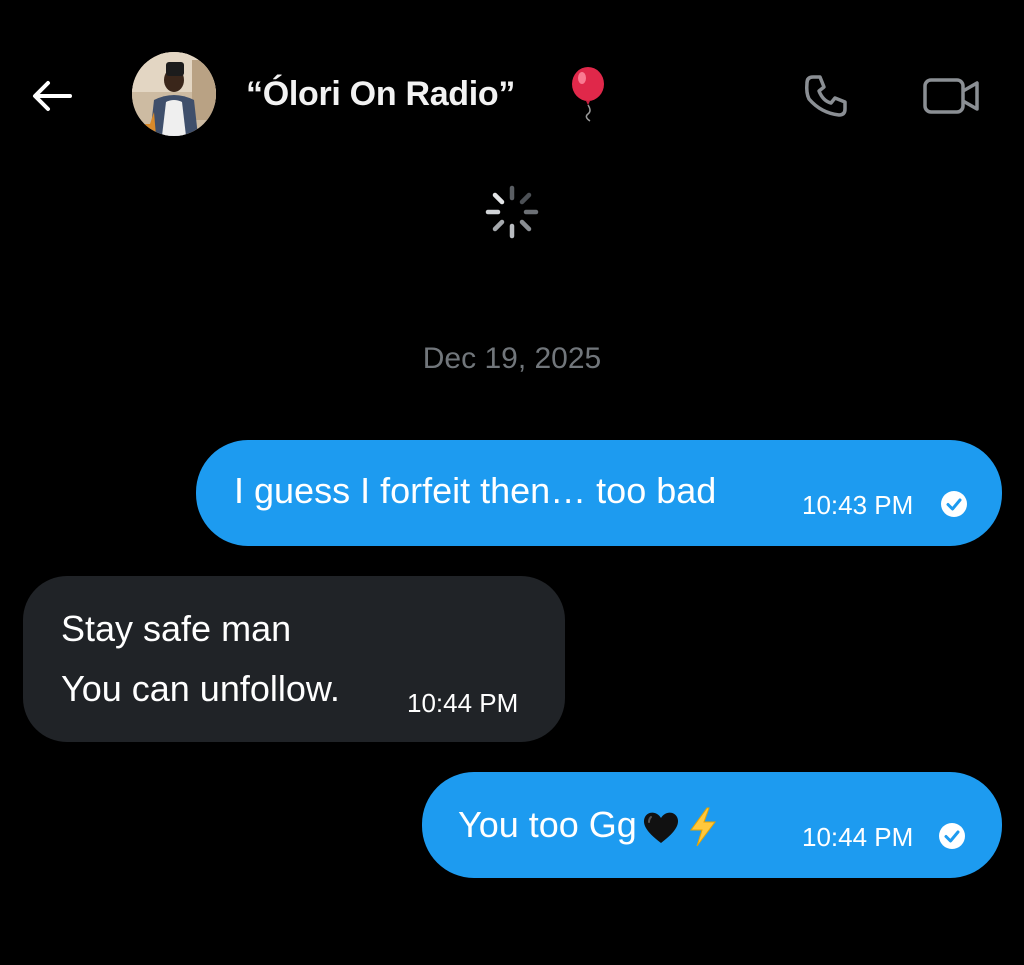 The width and height of the screenshot is (1024, 965). I want to click on lightning-icon, so click(702, 827).